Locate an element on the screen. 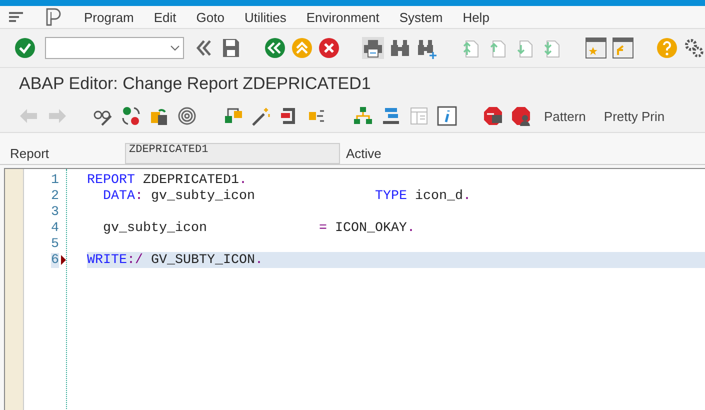 This screenshot has width=705, height=410. breakpoint-marker-icon is located at coordinates (63, 260).